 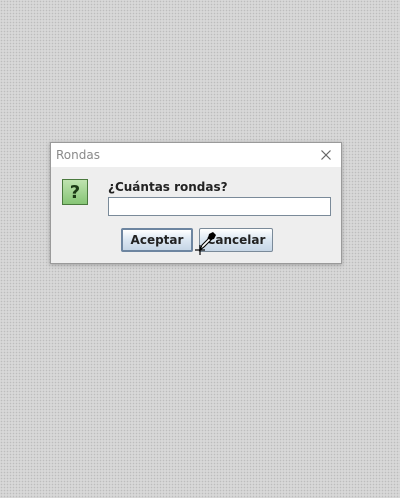 I want to click on rounds-input, so click(x=219, y=206).